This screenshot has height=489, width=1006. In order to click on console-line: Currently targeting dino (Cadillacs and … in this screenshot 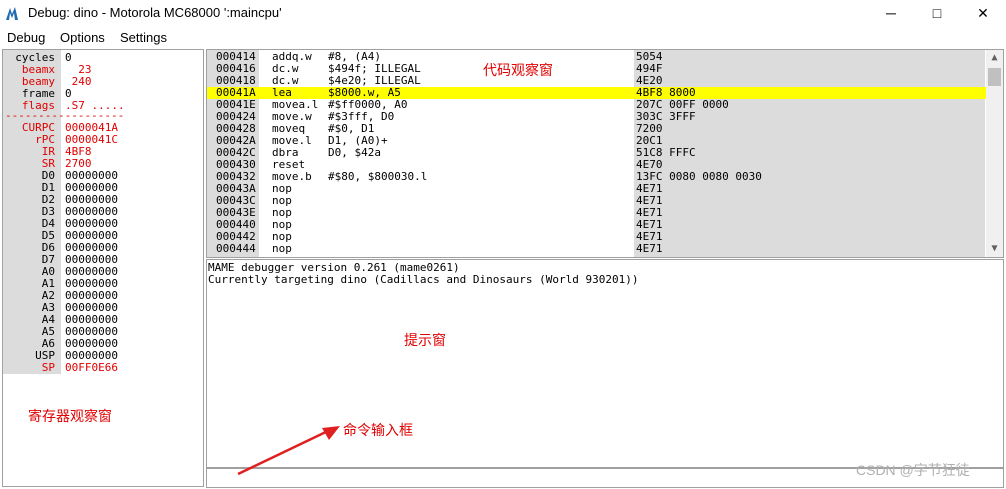, I will do `click(423, 279)`.